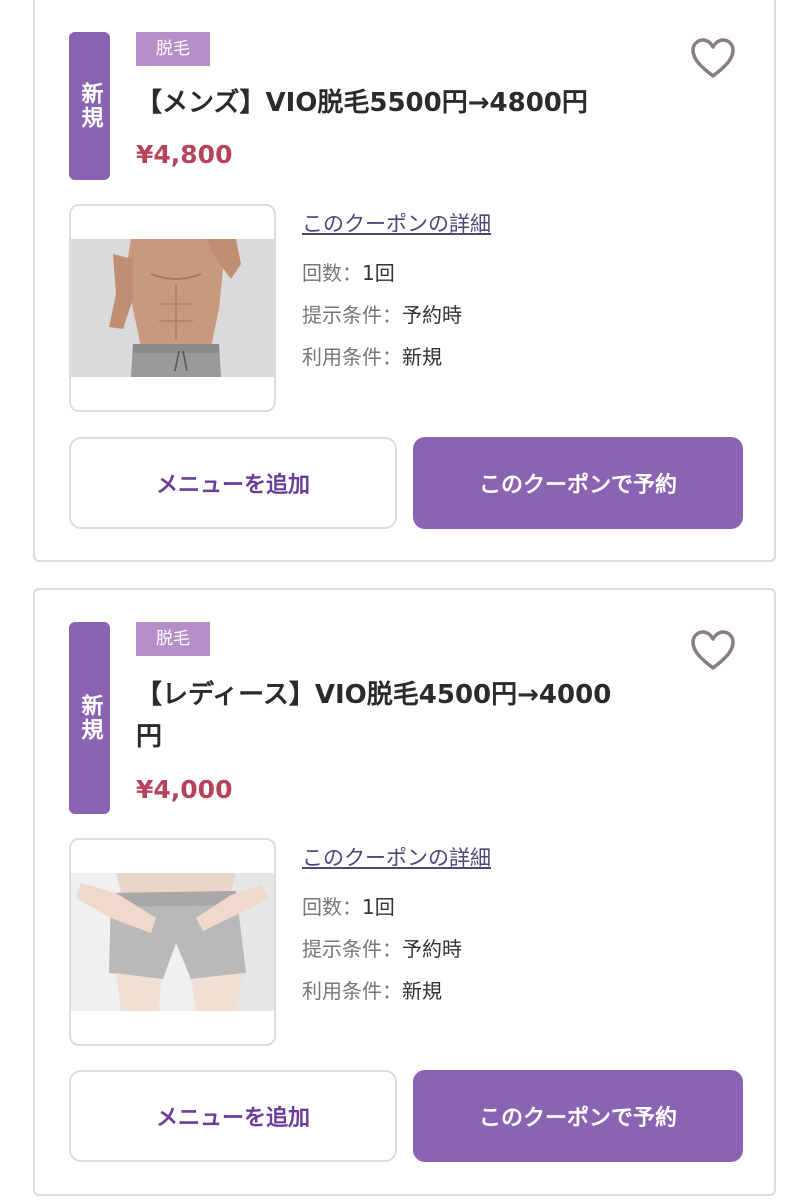  I want to click on coupon-price: ¥4,800, so click(184, 154).